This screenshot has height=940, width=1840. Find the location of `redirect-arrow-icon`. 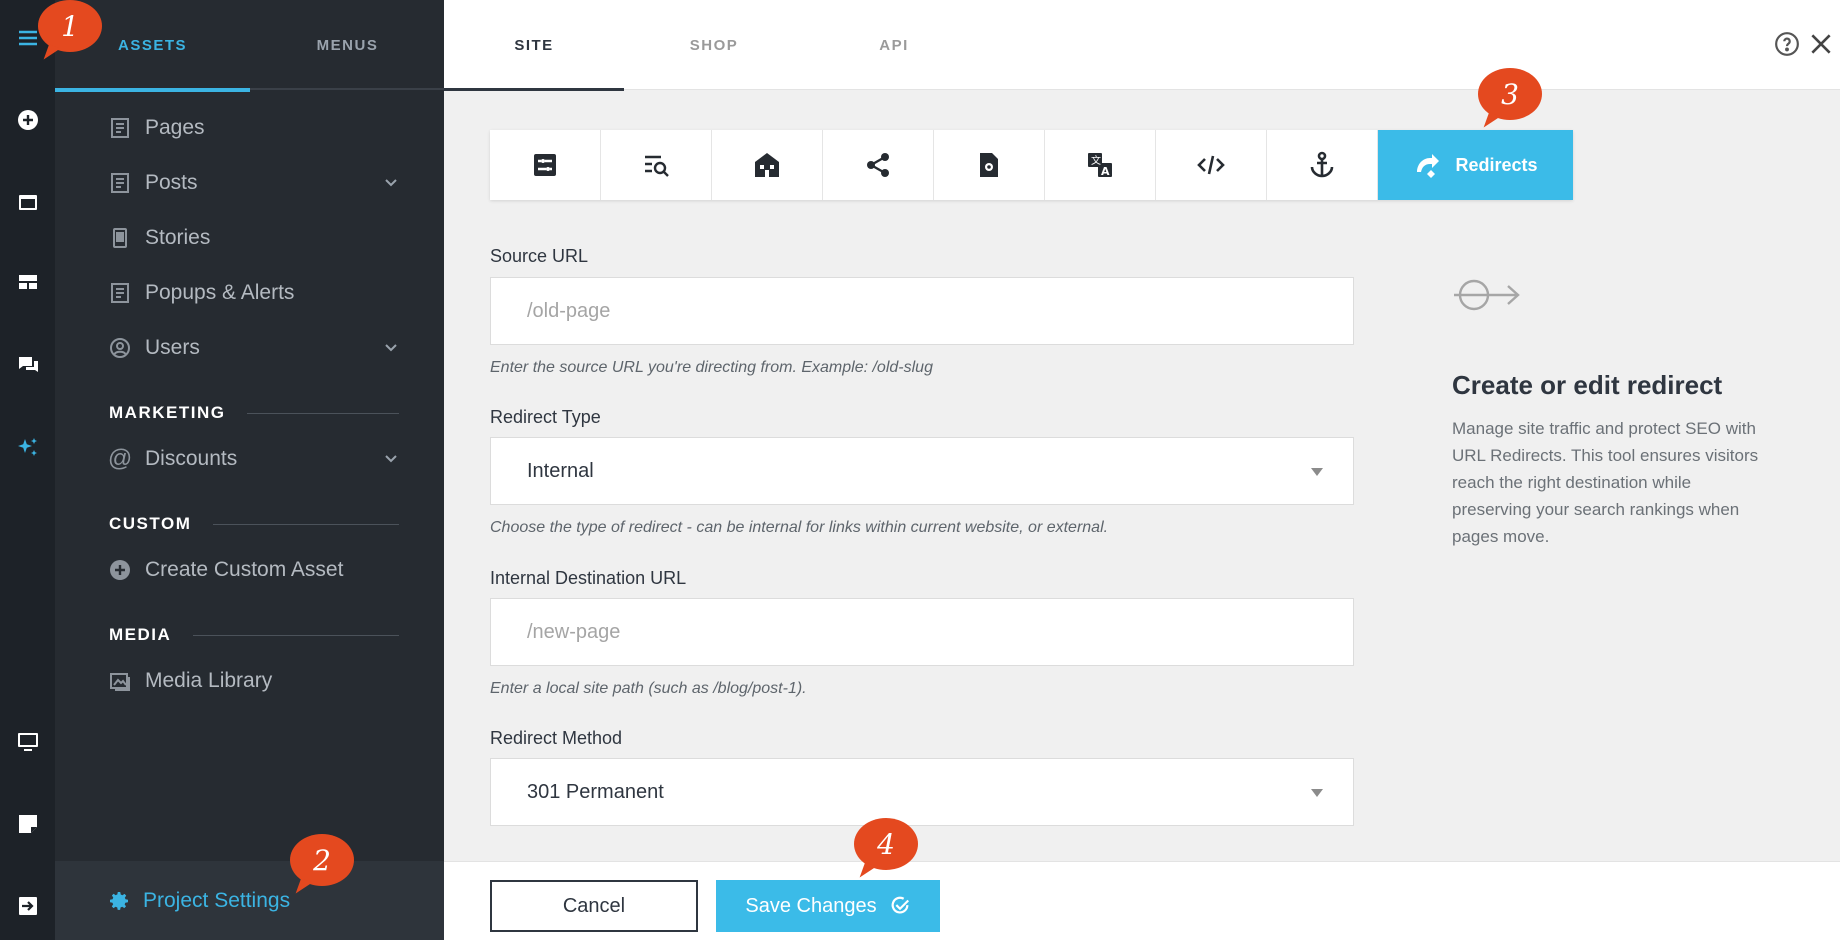

redirect-arrow-icon is located at coordinates (1487, 295).